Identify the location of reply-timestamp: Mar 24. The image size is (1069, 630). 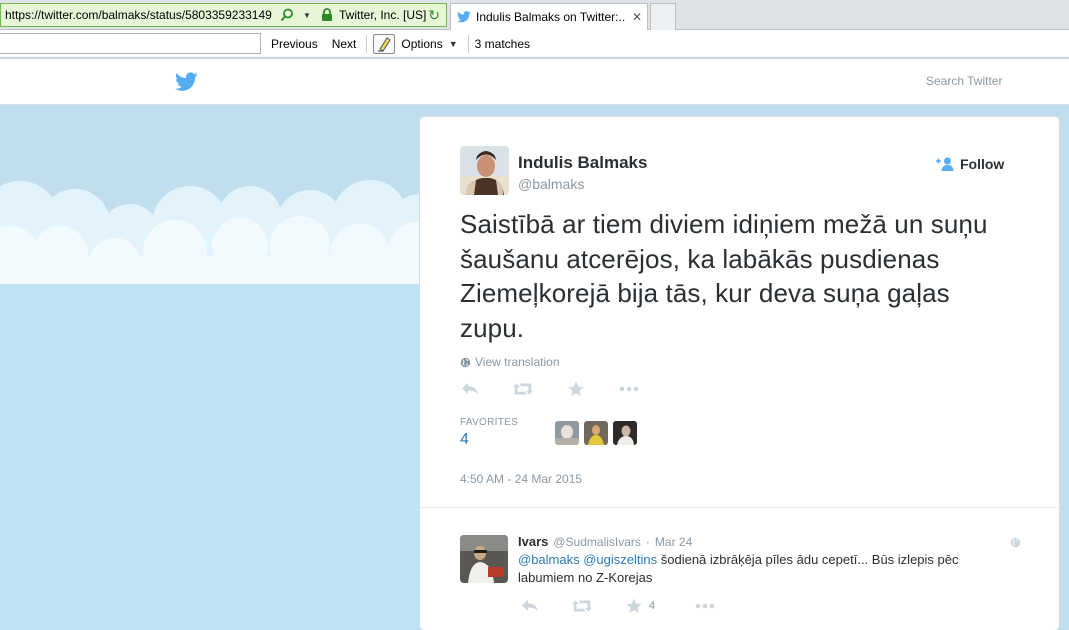
(673, 542).